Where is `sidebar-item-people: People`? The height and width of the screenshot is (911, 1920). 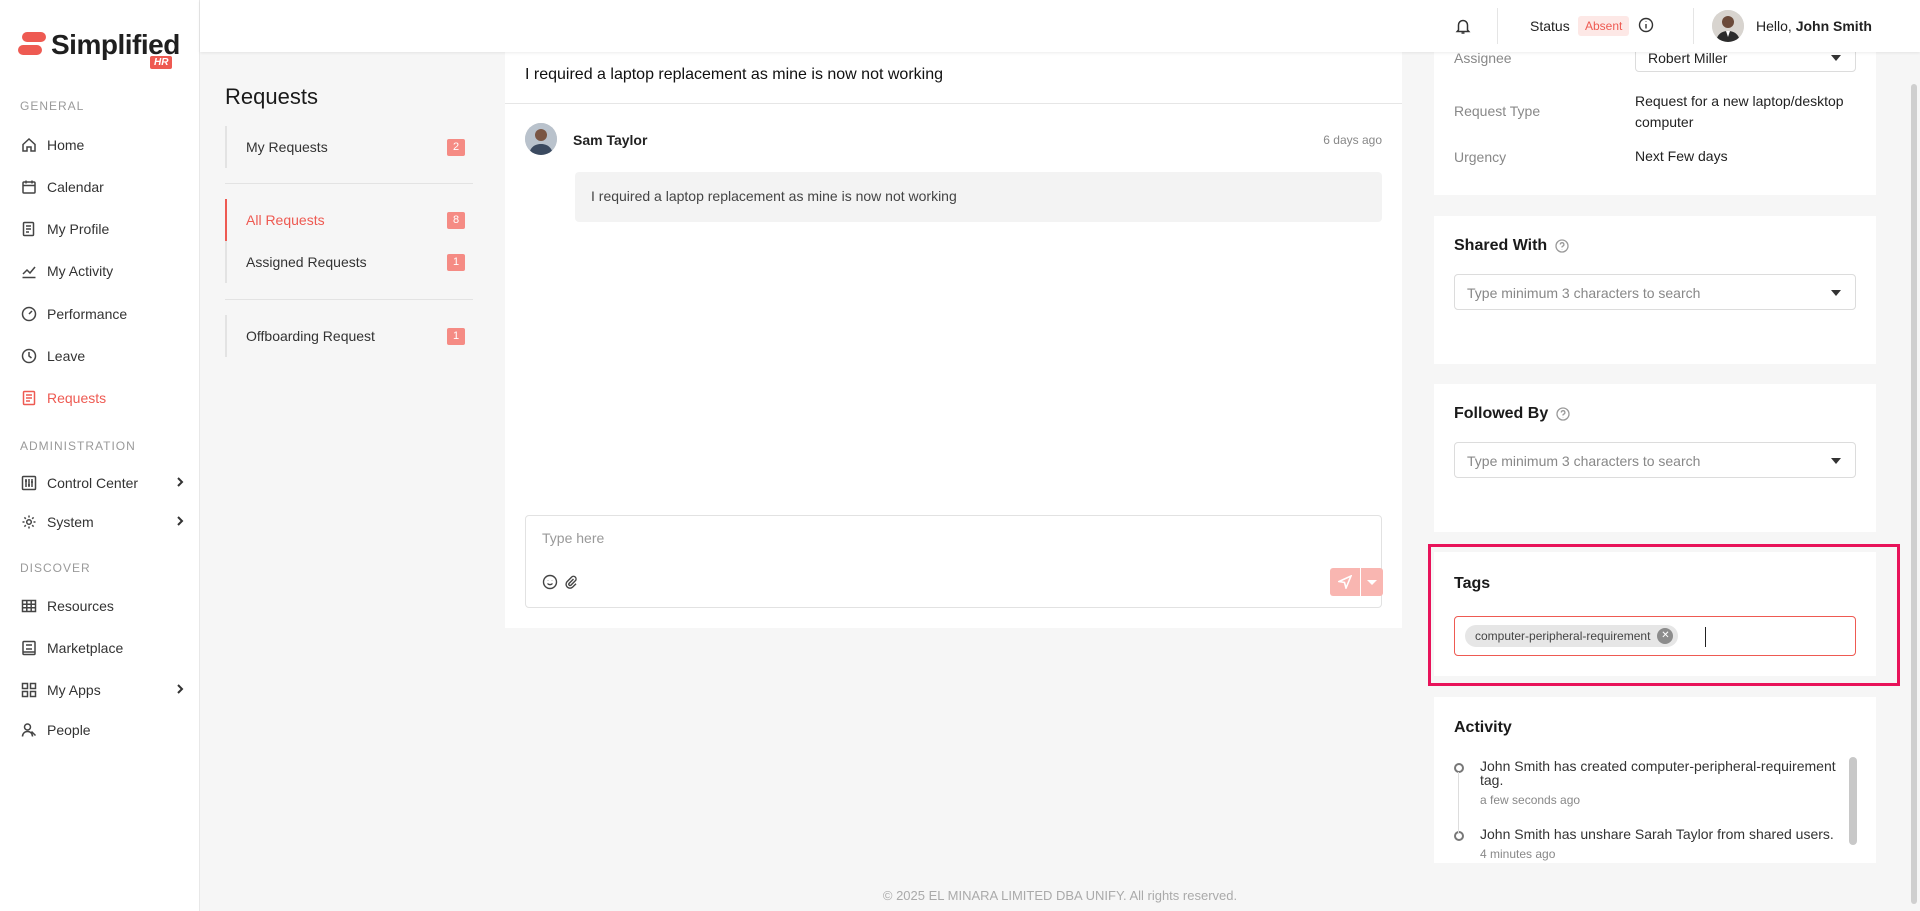
sidebar-item-people: People is located at coordinates (102, 730).